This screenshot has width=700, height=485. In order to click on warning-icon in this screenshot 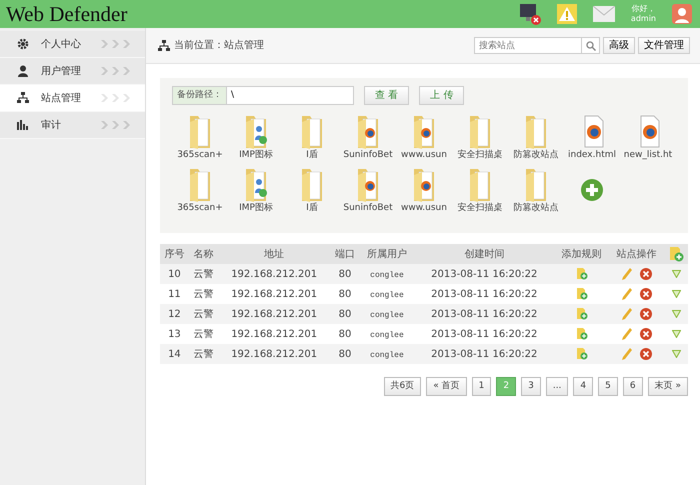, I will do `click(566, 14)`.